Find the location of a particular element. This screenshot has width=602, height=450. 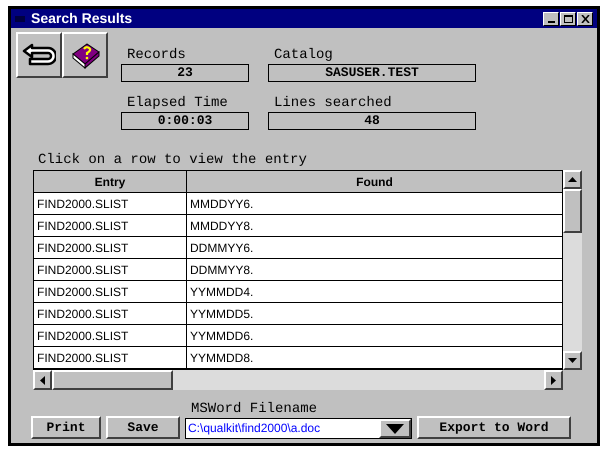

column-header: Found is located at coordinates (374, 181).